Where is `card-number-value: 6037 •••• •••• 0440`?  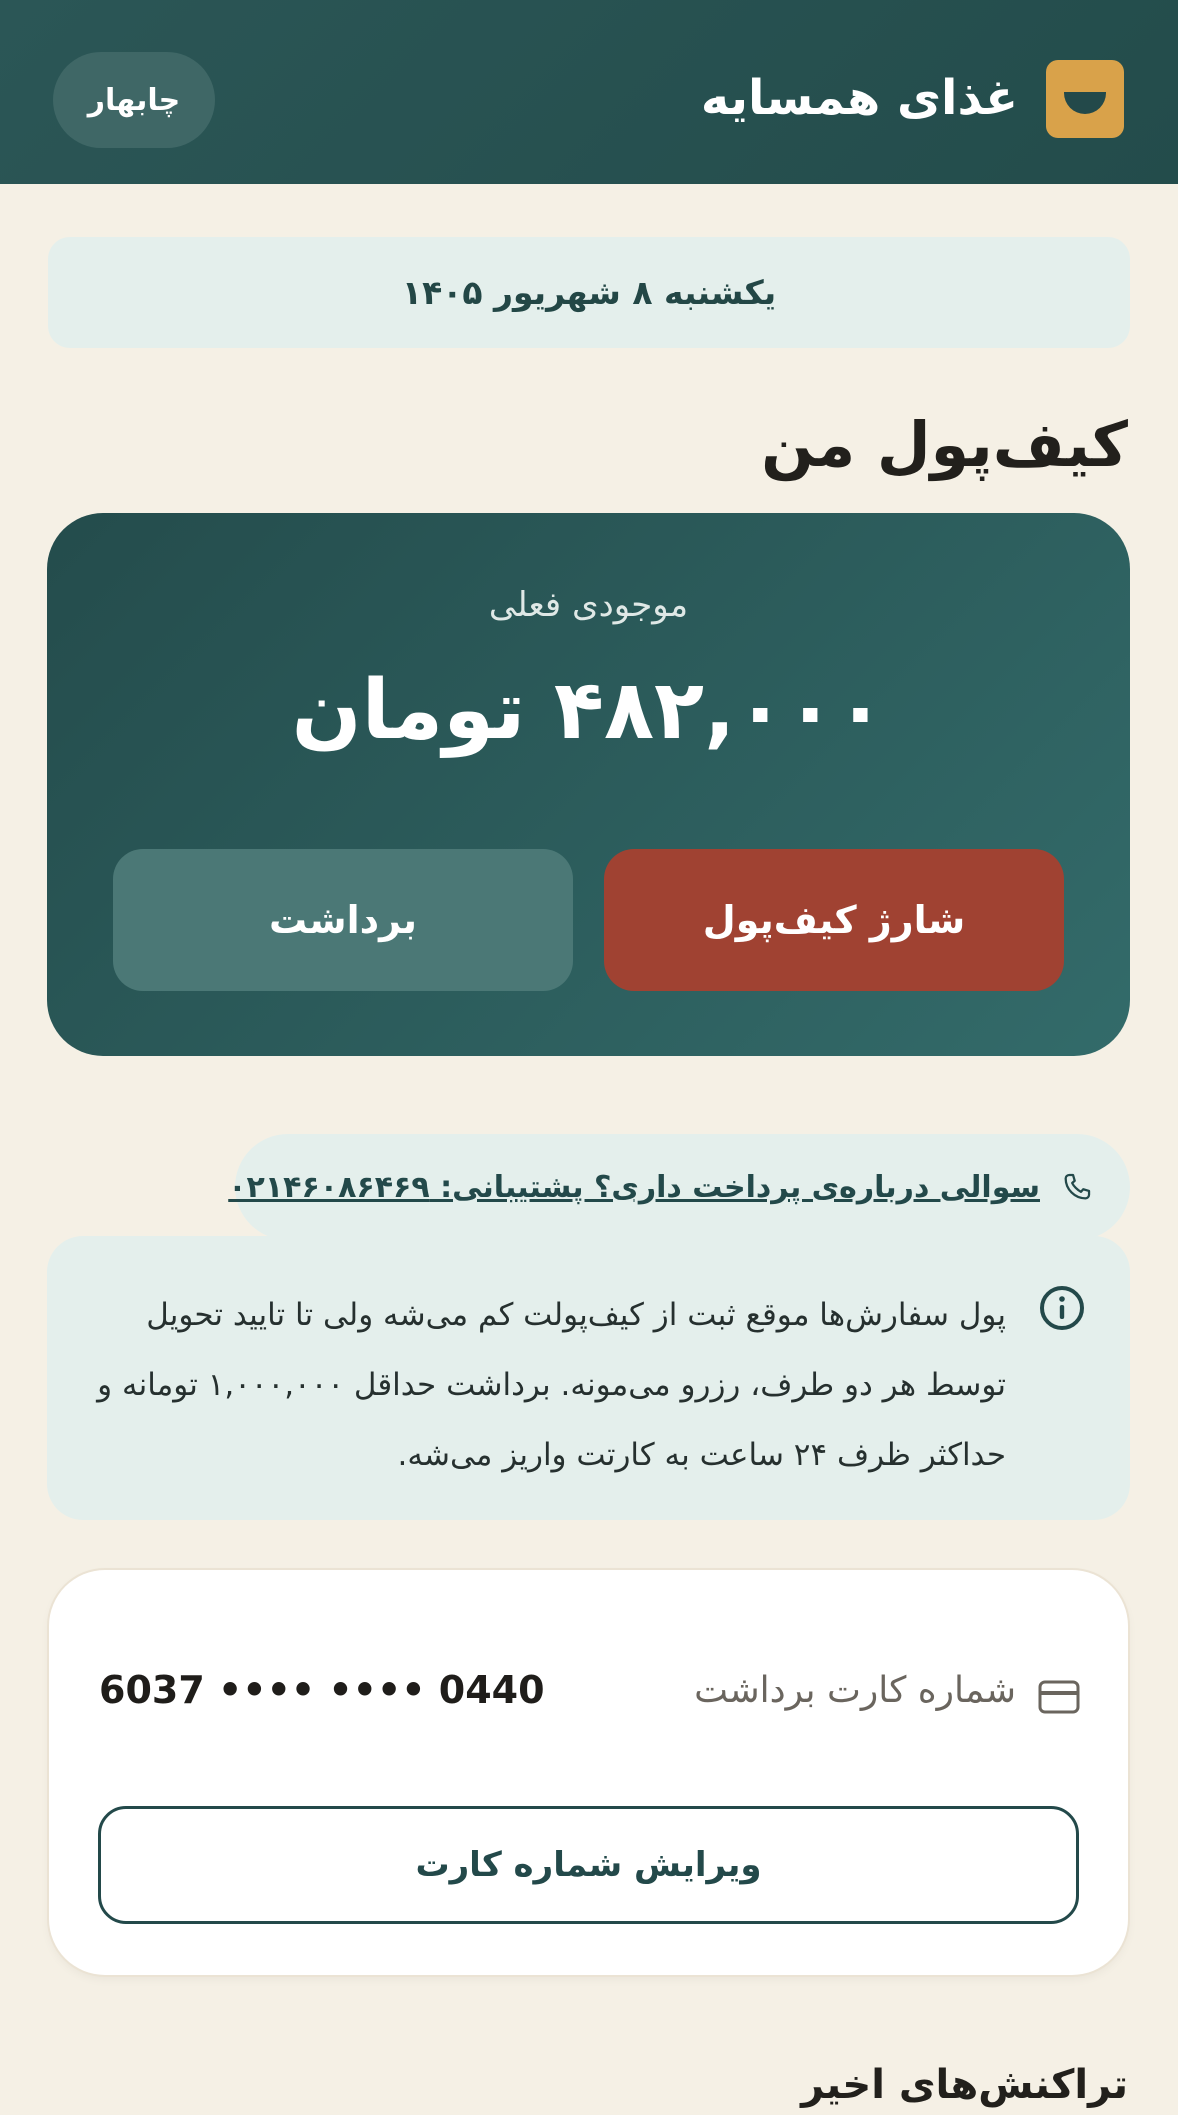
card-number-value: 6037 •••• •••• 0440 is located at coordinates (322, 1690).